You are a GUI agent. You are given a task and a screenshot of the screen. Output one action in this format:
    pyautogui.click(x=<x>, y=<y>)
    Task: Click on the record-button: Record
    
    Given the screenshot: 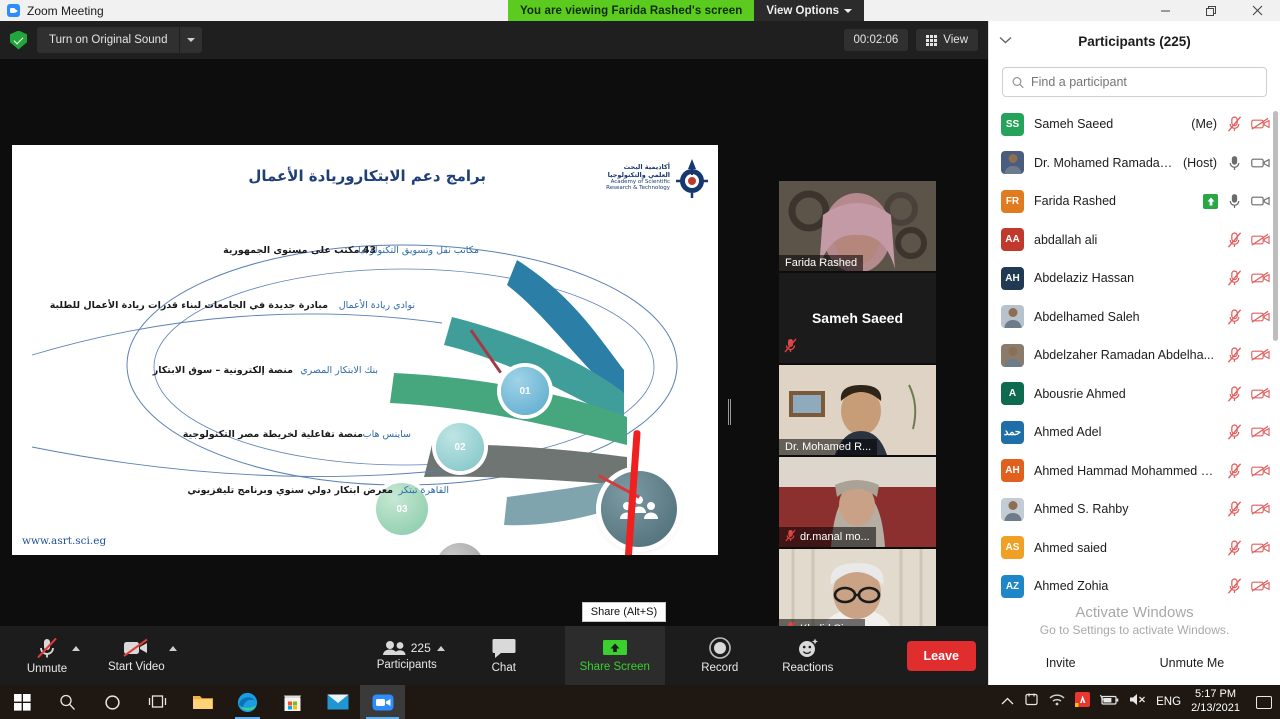 What is the action you would take?
    pyautogui.click(x=720, y=655)
    